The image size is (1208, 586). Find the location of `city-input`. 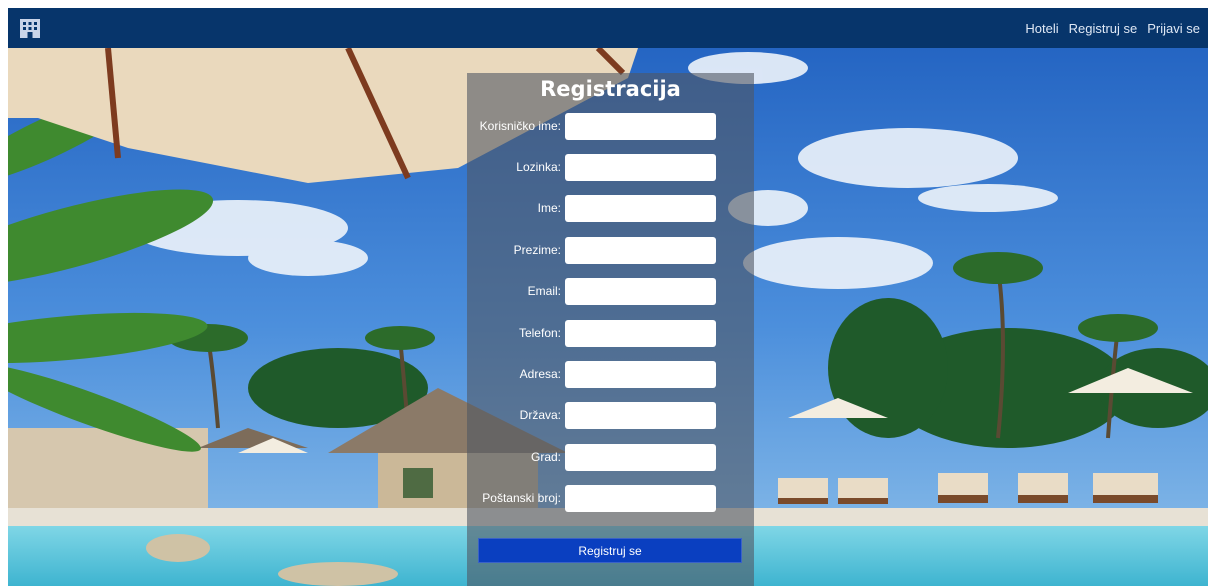

city-input is located at coordinates (640, 457).